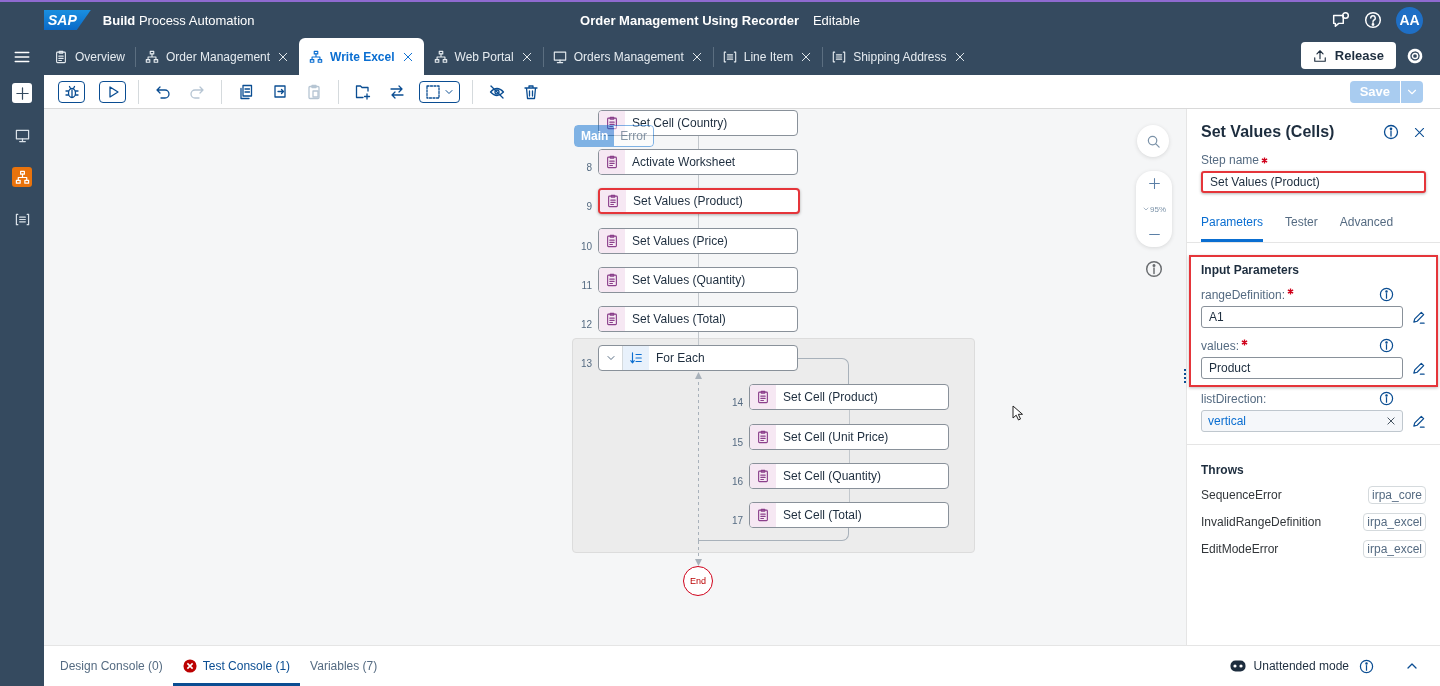  What do you see at coordinates (1302, 421) in the screenshot?
I see `parameter-field: vertical` at bounding box center [1302, 421].